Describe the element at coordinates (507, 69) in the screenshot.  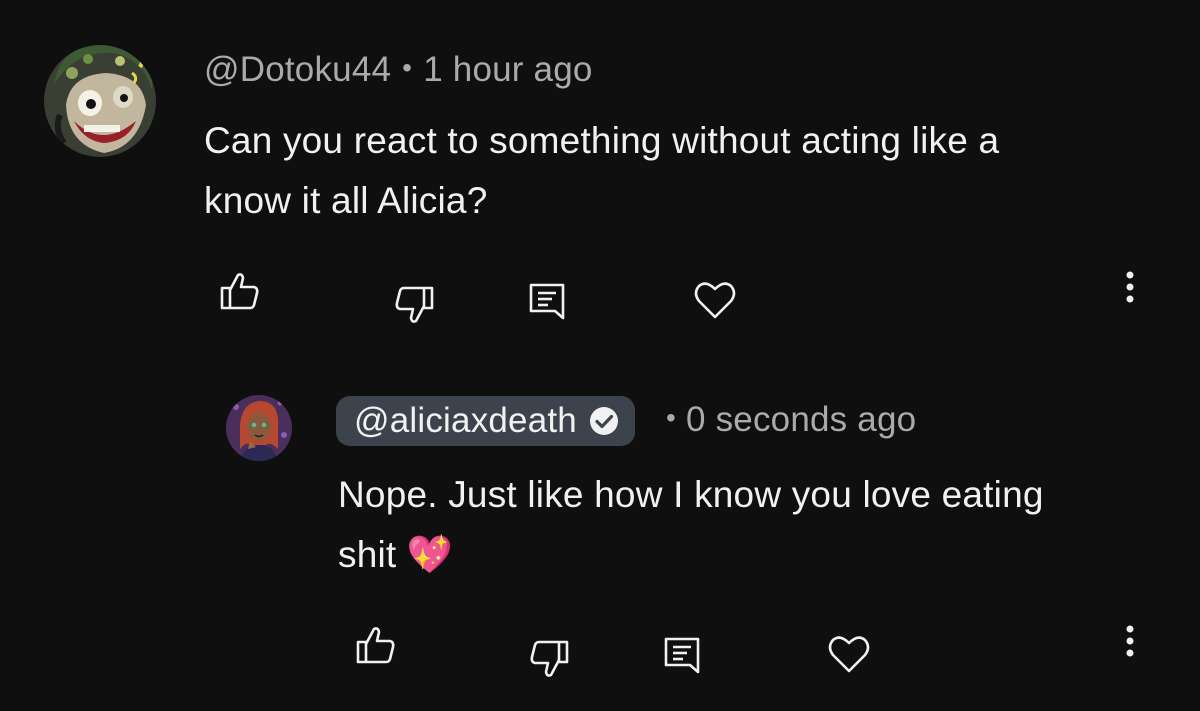
I see `comment-time: 1 hour ago` at that location.